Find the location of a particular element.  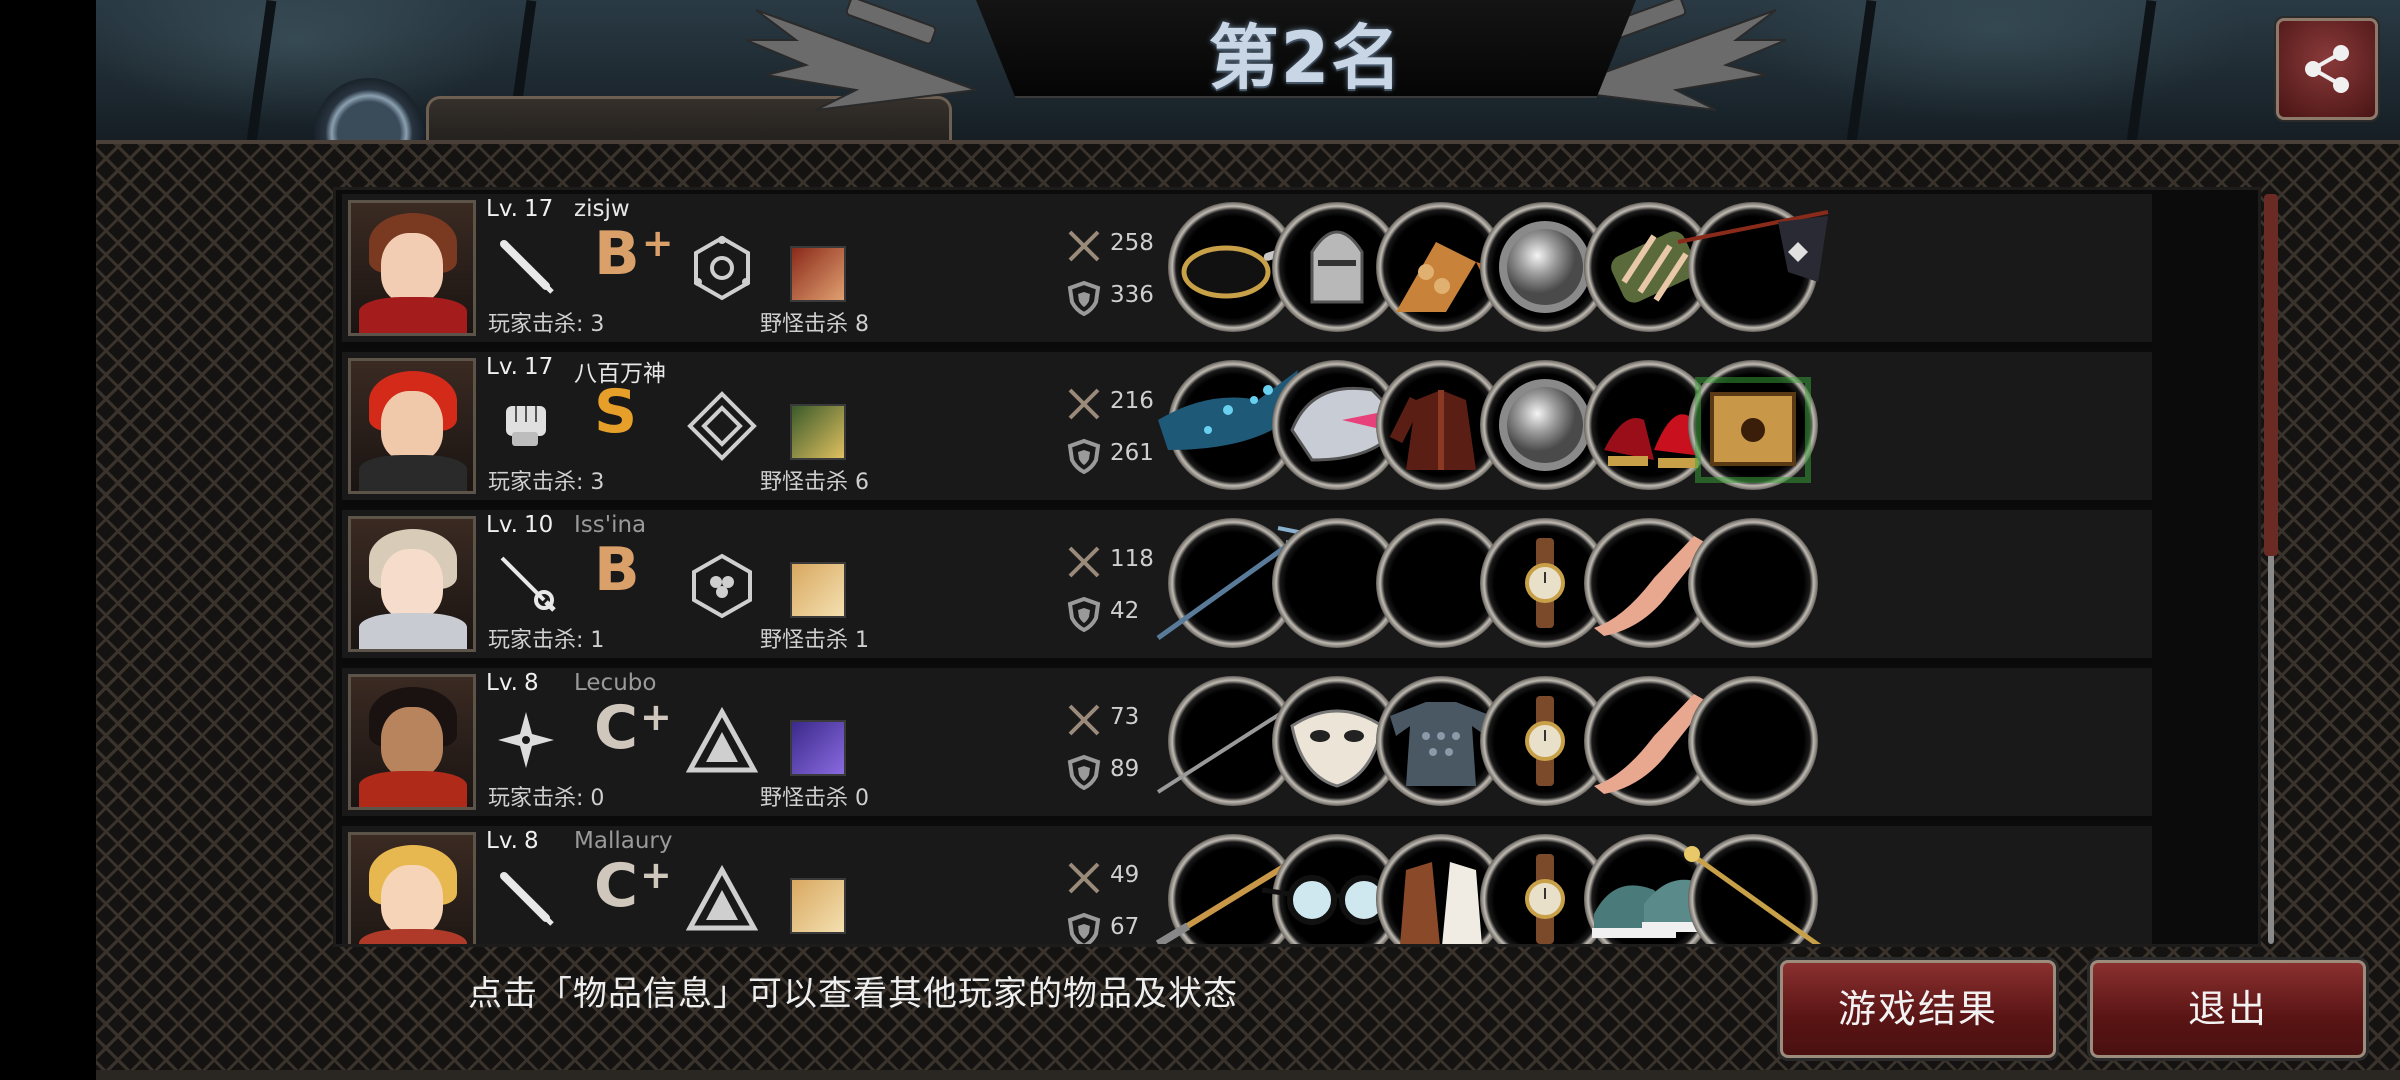

monster-kills: 野怪击杀 6 is located at coordinates (814, 482).